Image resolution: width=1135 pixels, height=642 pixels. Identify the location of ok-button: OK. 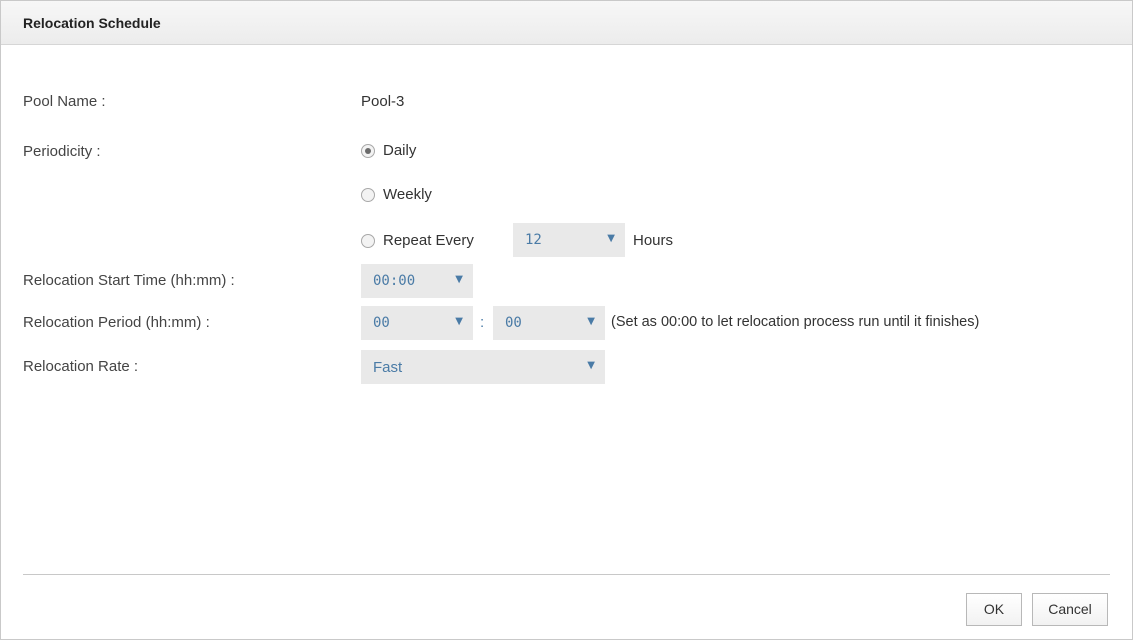
(994, 609).